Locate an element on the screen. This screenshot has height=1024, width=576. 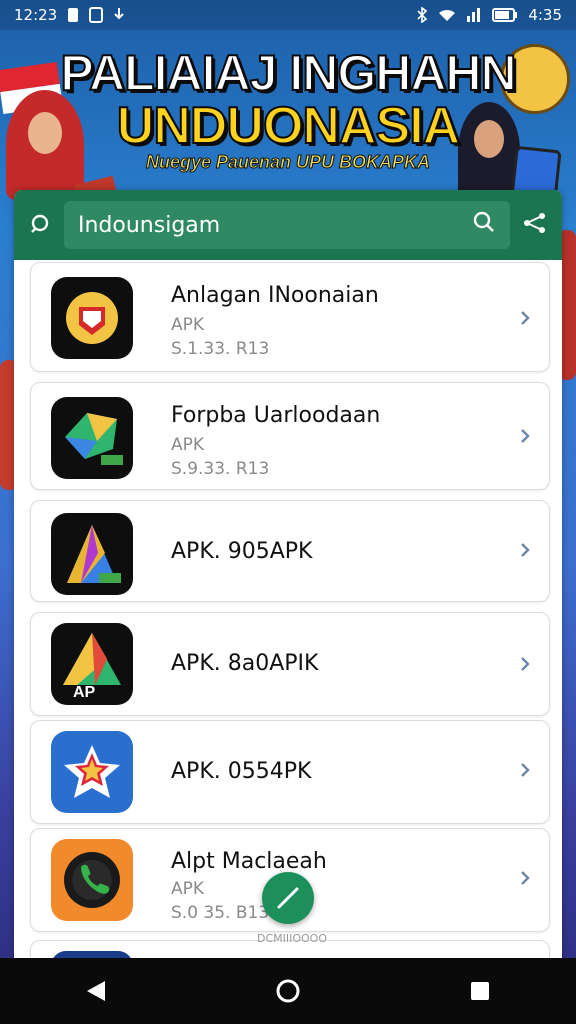
banner-title-line2: UNDUONASIA is located at coordinates (288, 126).